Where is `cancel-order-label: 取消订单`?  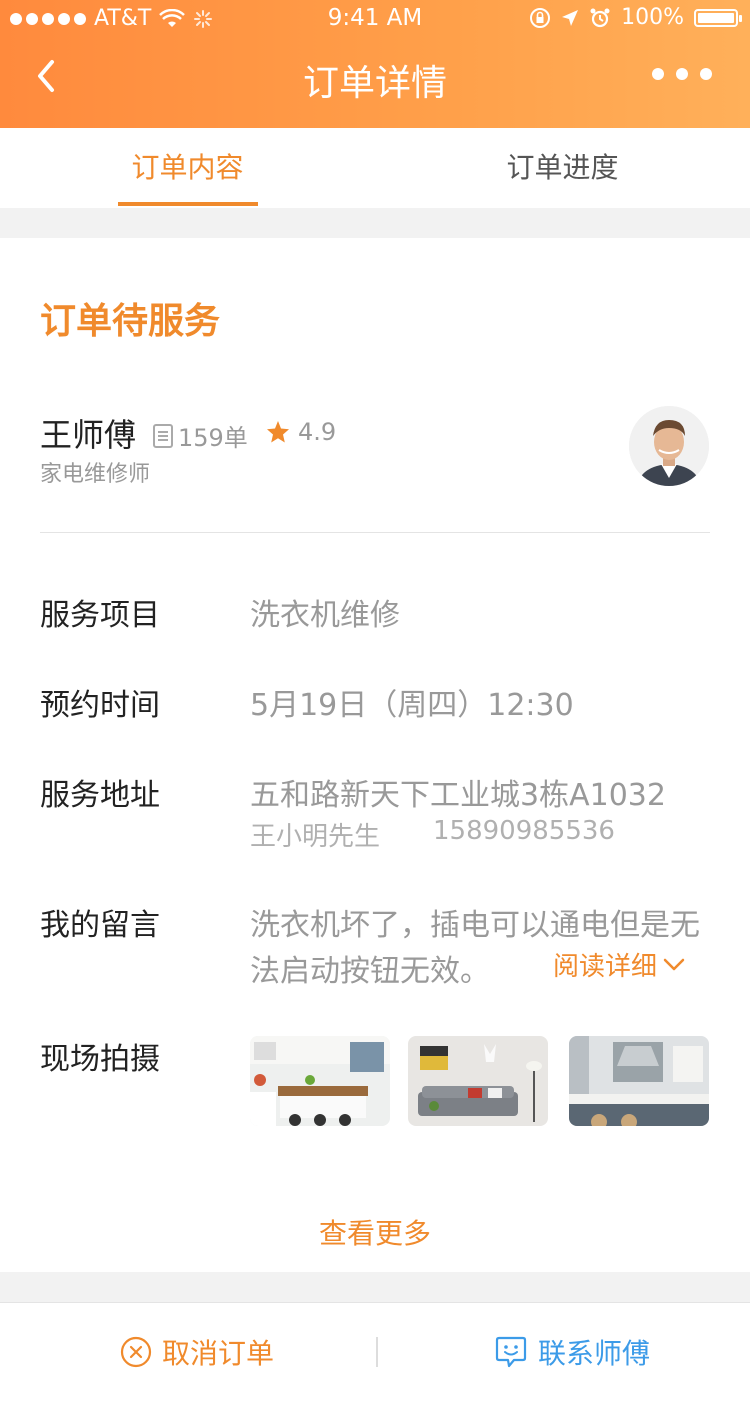 cancel-order-label: 取消订单 is located at coordinates (218, 1353).